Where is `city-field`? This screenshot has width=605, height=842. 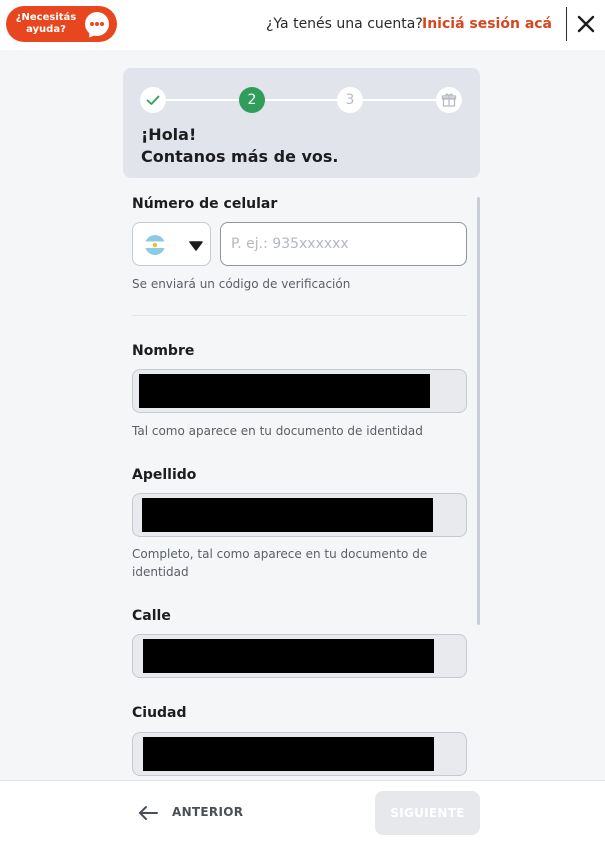 city-field is located at coordinates (299, 754).